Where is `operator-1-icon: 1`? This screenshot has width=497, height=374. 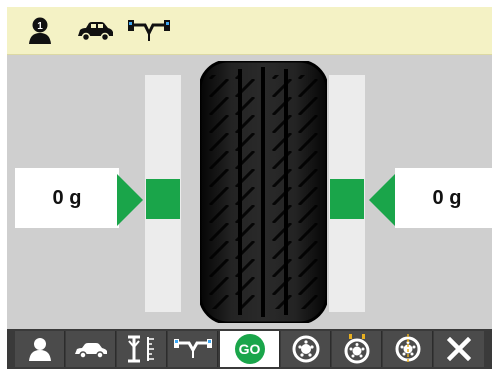
operator-1-icon: 1 is located at coordinates (40, 31).